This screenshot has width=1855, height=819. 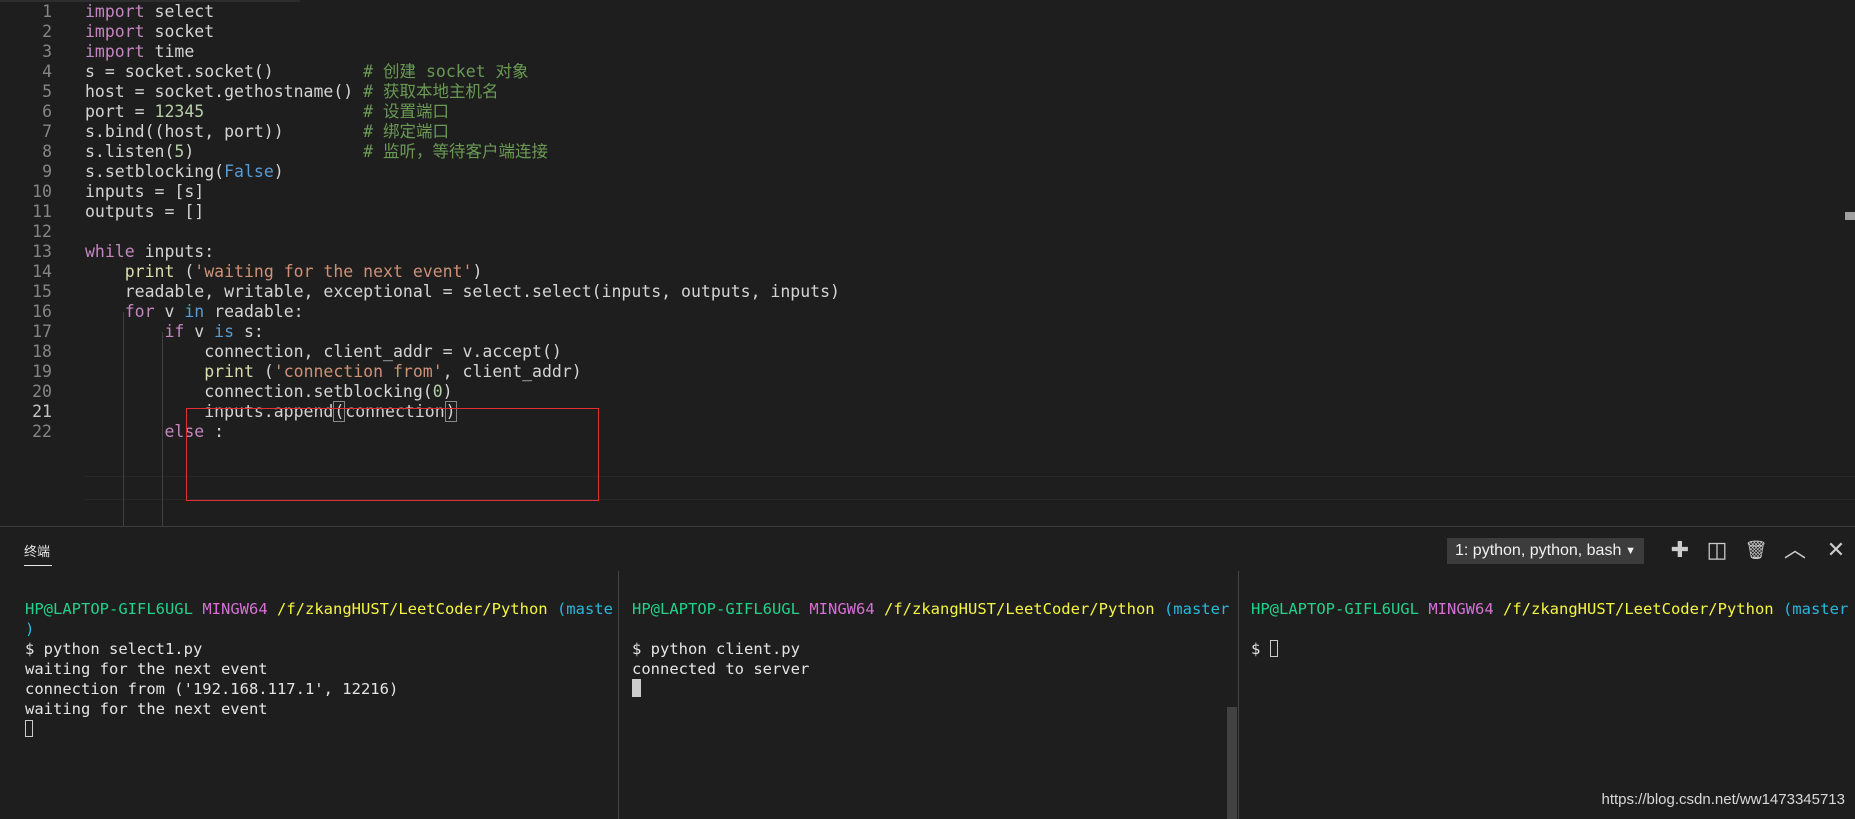 I want to click on terminal-output-text: connected to server, so click(x=721, y=669).